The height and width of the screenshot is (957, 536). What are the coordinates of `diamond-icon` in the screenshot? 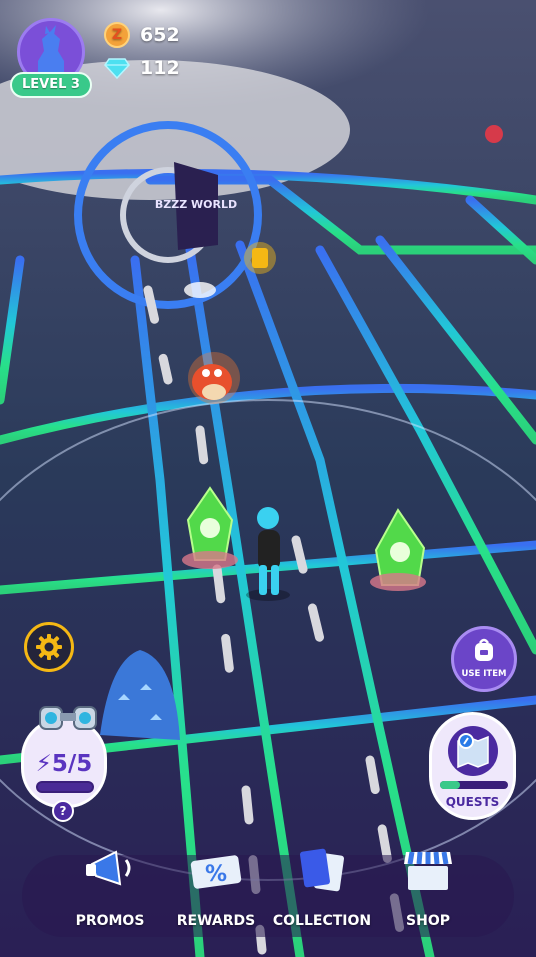 It's located at (117, 68).